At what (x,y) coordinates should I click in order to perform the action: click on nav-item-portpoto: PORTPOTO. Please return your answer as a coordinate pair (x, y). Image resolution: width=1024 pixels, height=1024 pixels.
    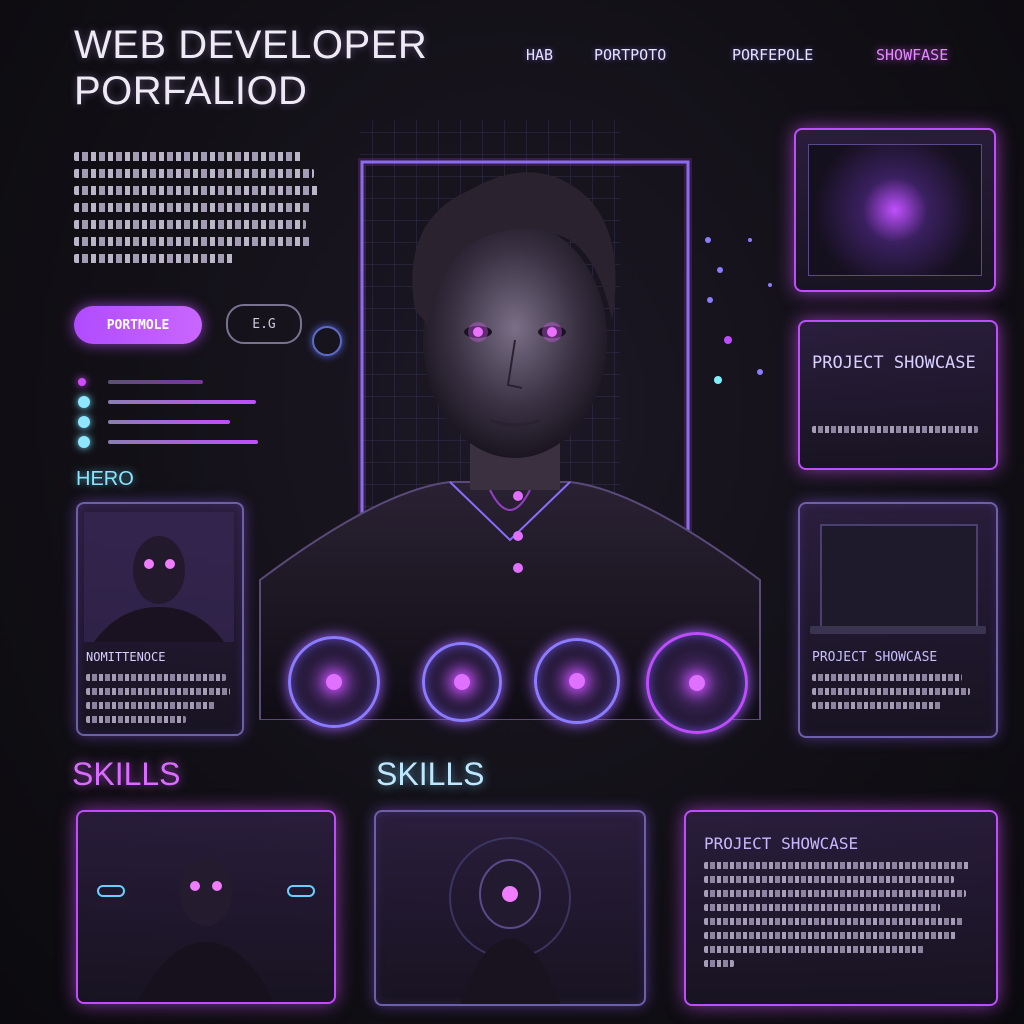
    Looking at the image, I should click on (630, 55).